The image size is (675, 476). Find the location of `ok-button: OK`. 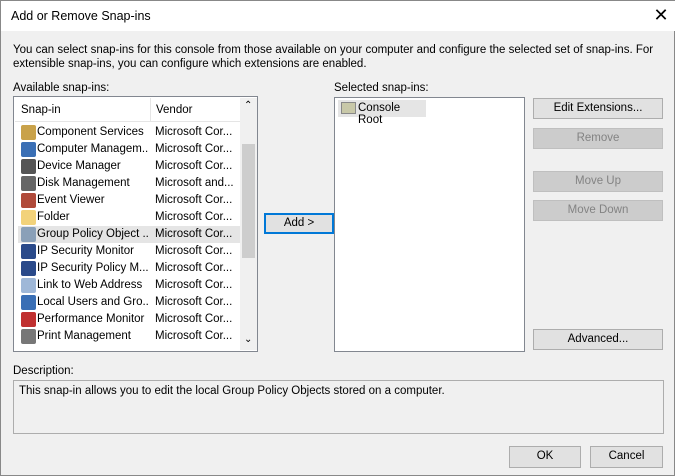

ok-button: OK is located at coordinates (545, 457).